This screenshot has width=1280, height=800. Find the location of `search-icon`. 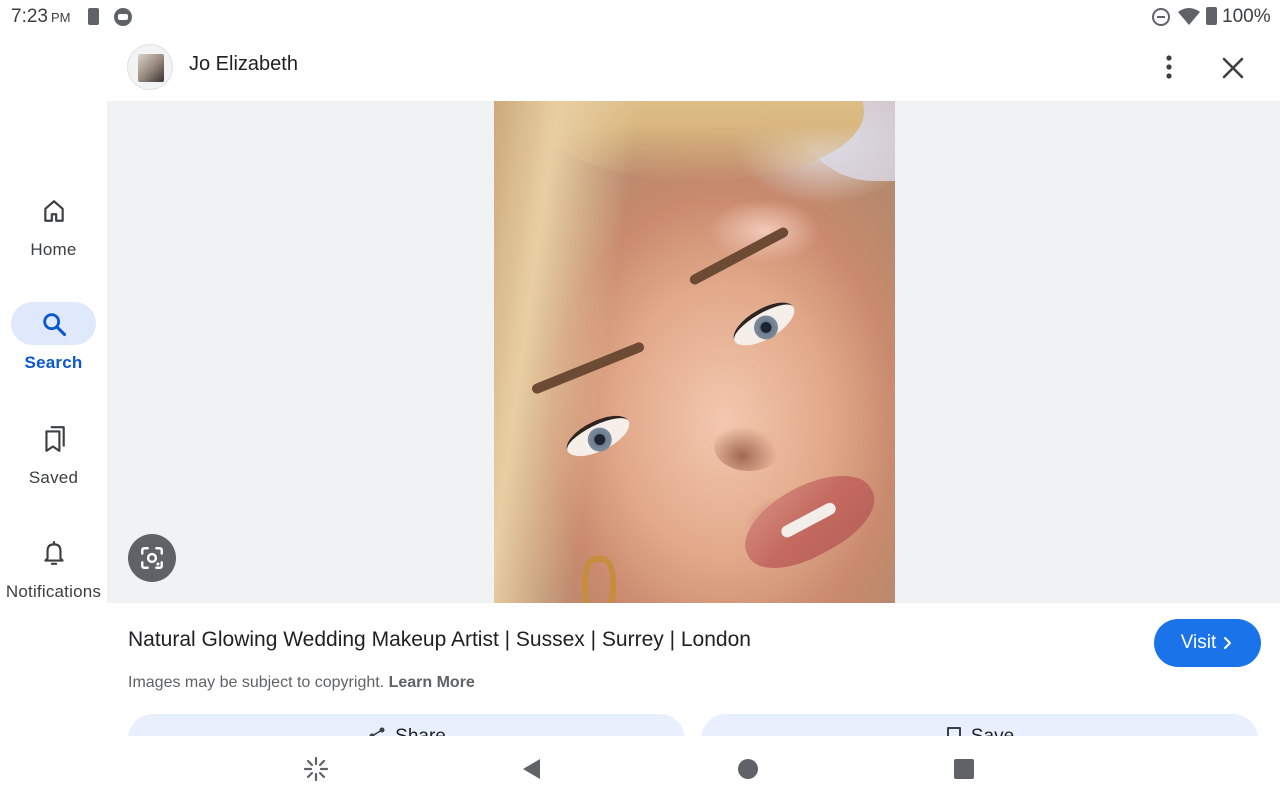

search-icon is located at coordinates (54, 324).